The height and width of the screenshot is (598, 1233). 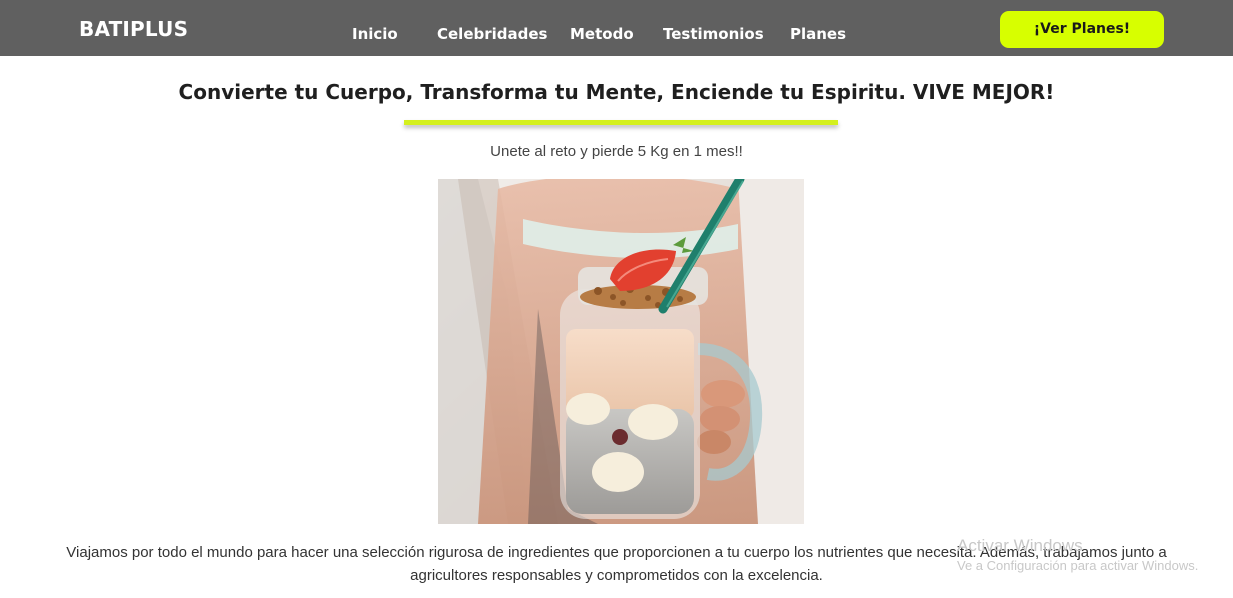 What do you see at coordinates (1078, 565) in the screenshot?
I see `watermark-subtitle: Ve a Configuración para activar Windows.` at bounding box center [1078, 565].